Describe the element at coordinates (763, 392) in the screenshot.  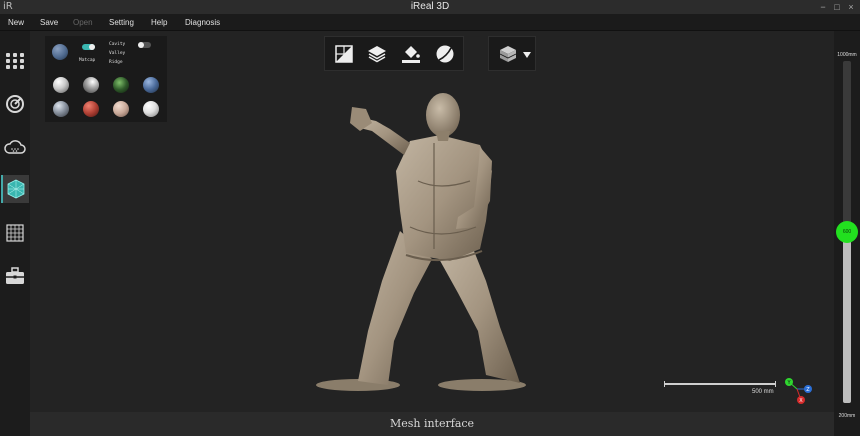
I see `scale-label: 500 mm` at that location.